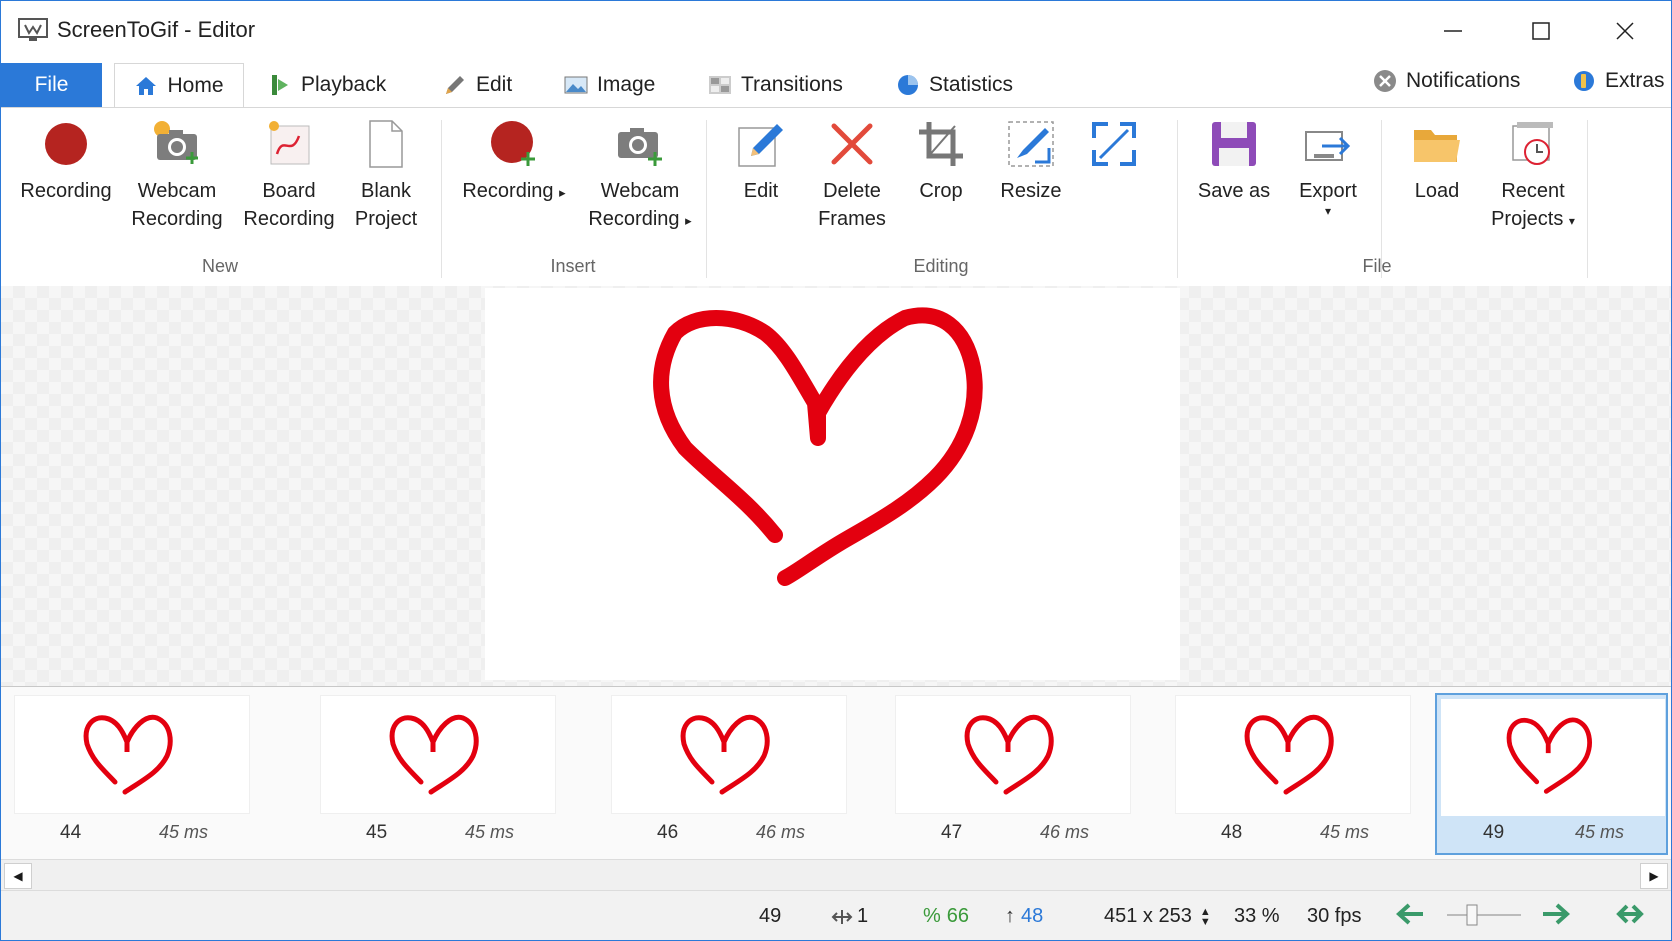 This screenshot has height=941, width=1672. I want to click on tab-statistics: Statistics, so click(954, 85).